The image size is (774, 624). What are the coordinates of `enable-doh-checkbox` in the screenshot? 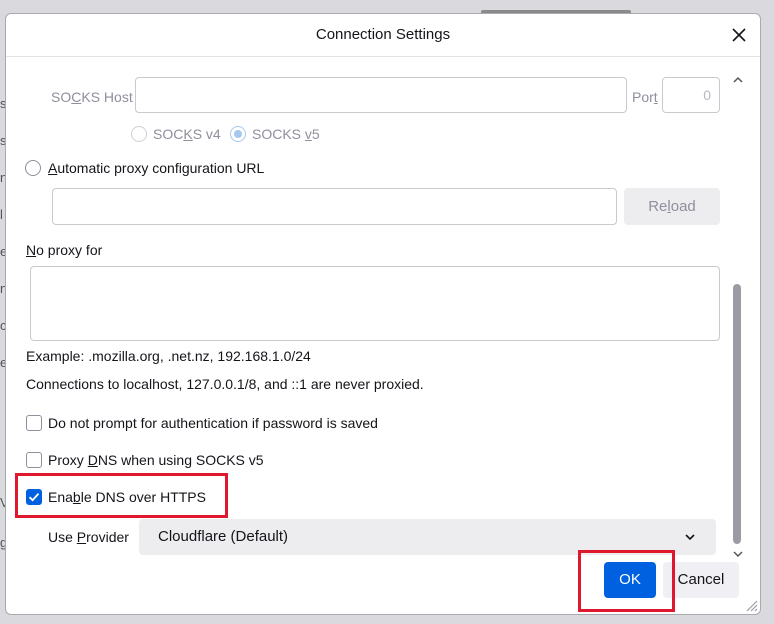 It's located at (34, 497).